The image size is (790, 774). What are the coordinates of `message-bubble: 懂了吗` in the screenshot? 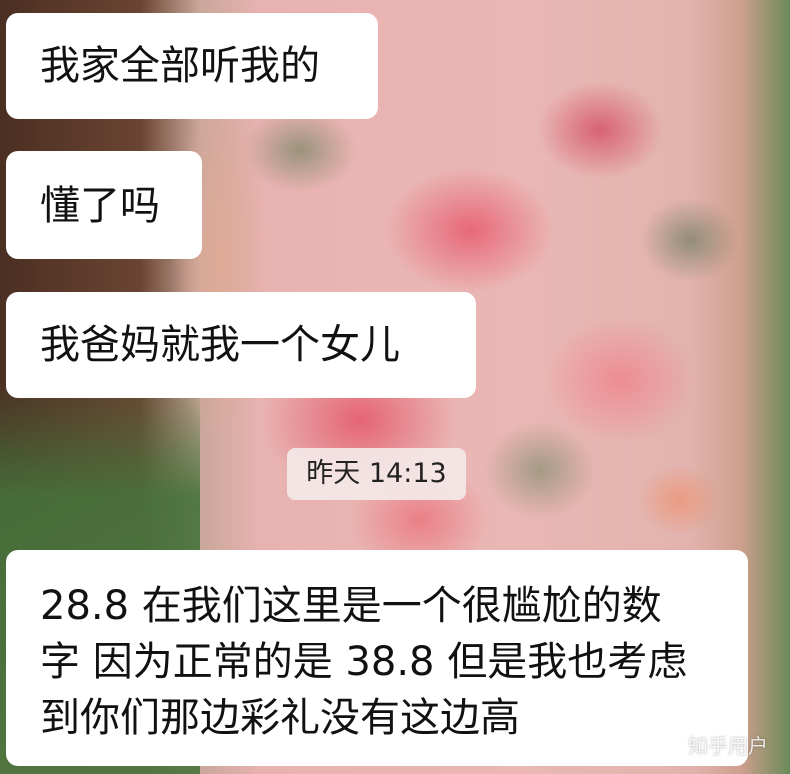 It's located at (104, 205).